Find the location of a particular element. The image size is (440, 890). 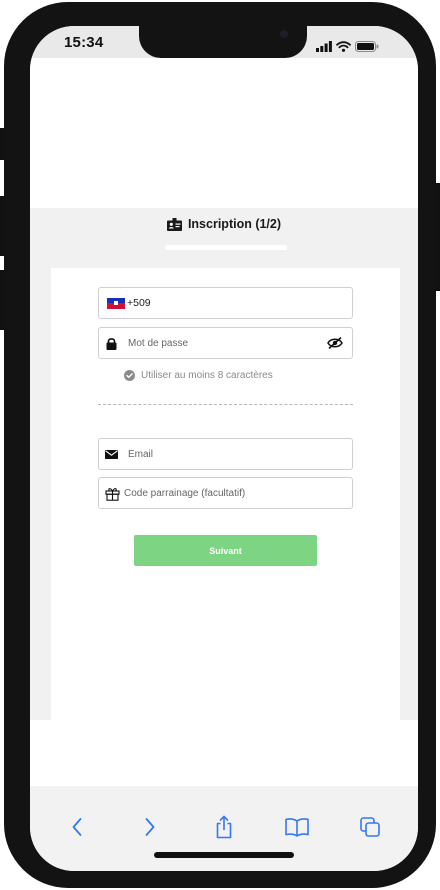

browser-toolbar is located at coordinates (224, 828).